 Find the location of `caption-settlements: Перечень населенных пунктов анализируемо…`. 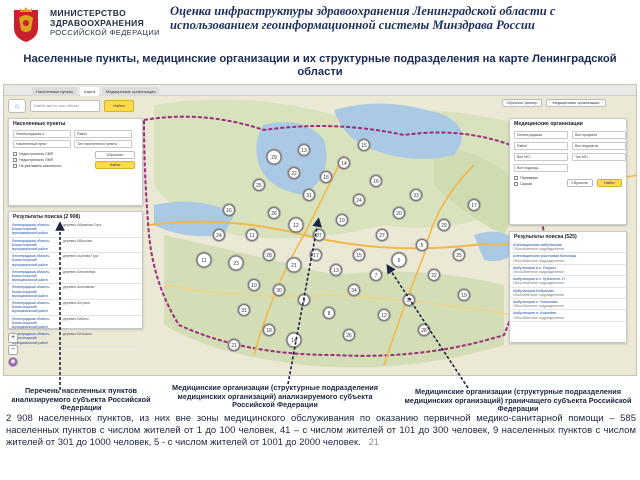

caption-settlements: Перечень населенных пунктов анализируемо… is located at coordinates (81, 399).